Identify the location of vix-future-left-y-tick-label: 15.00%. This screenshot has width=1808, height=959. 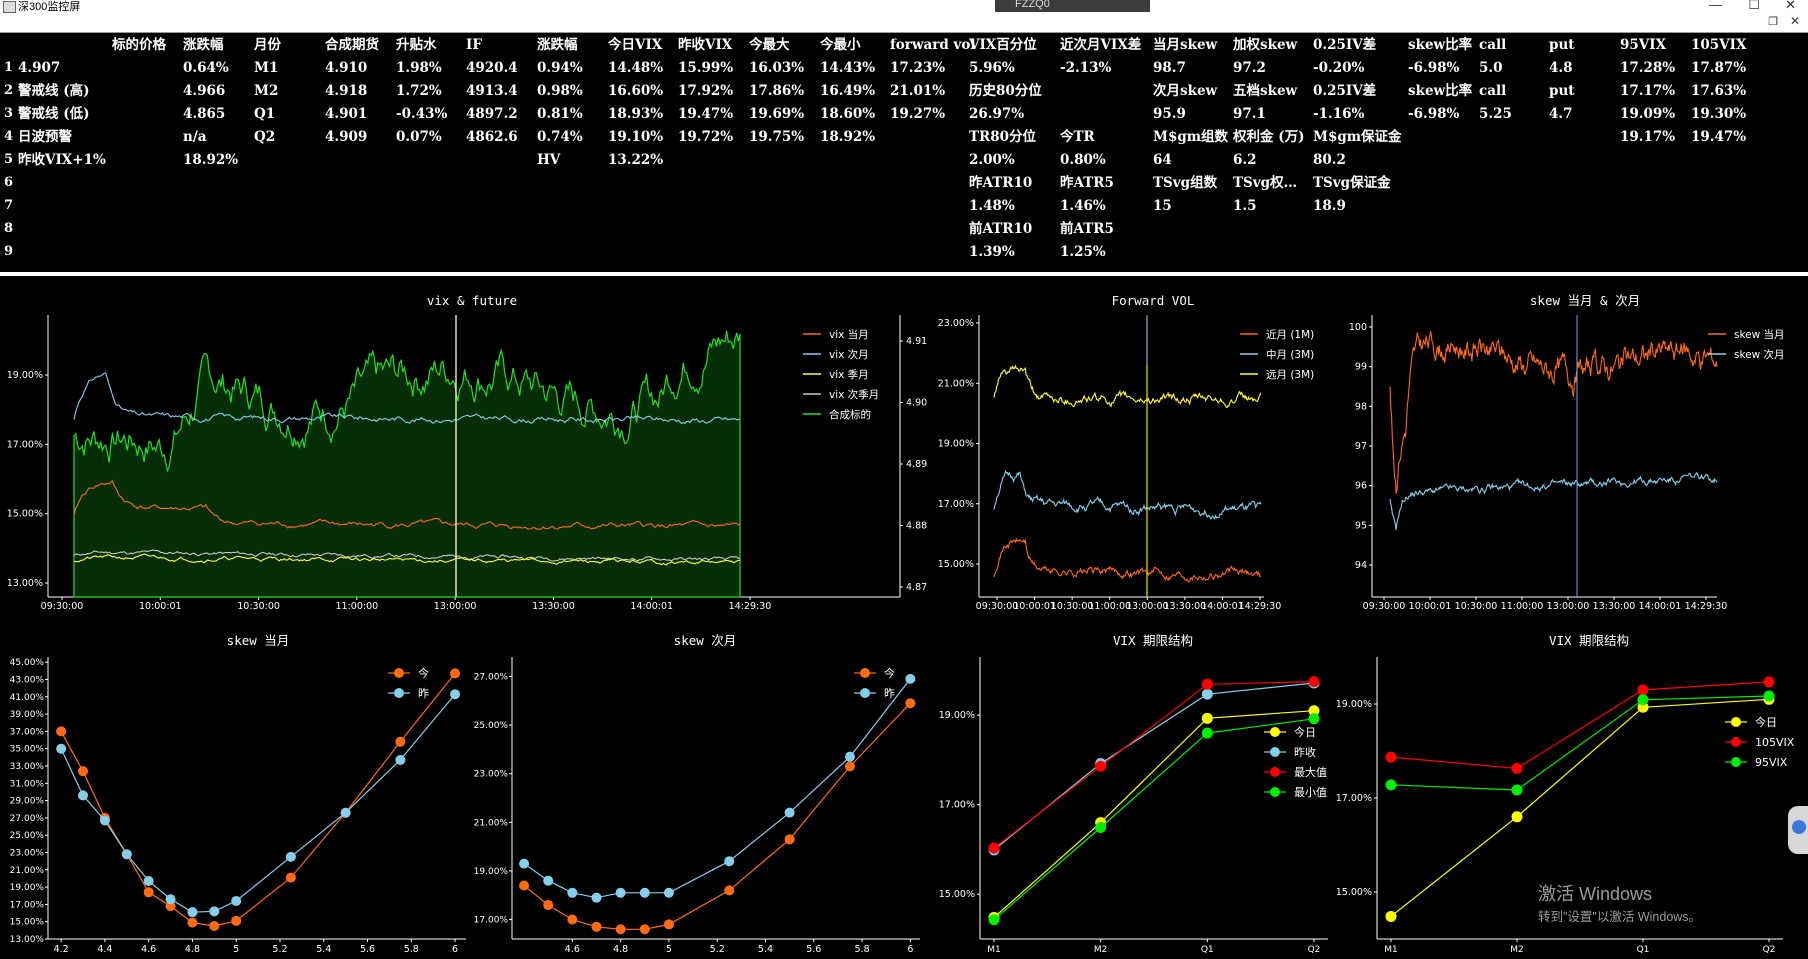
(25, 514).